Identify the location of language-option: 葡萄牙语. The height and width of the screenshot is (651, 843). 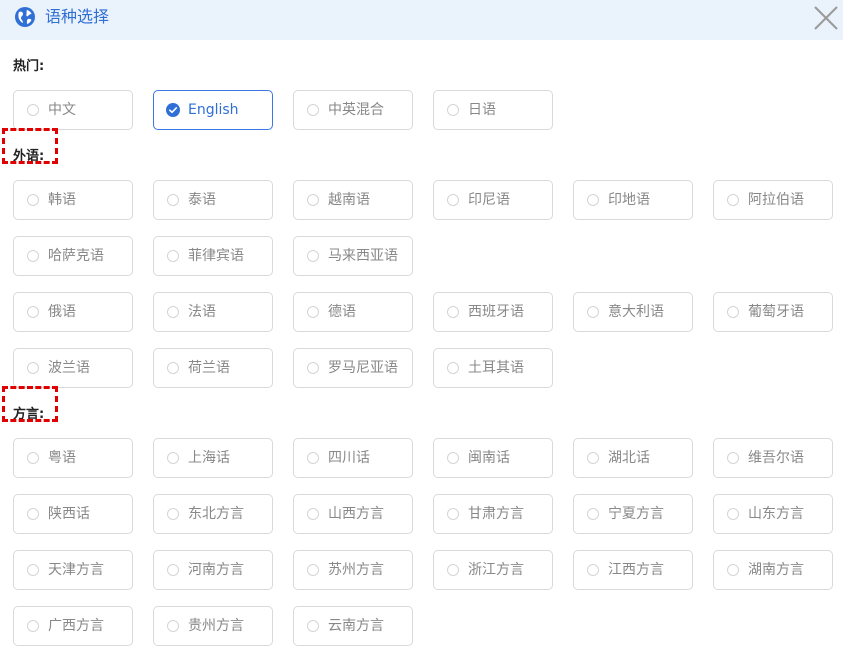
(773, 312).